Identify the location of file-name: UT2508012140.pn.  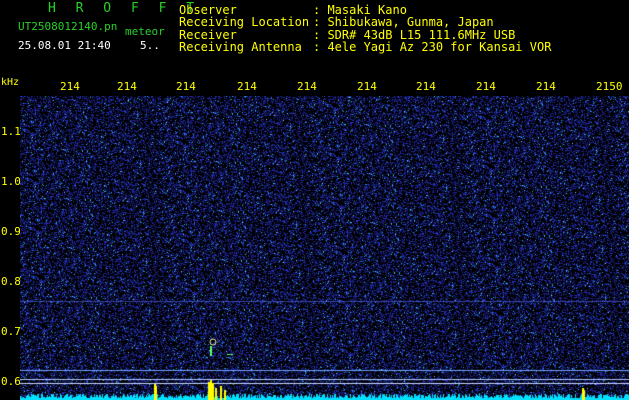
(68, 26).